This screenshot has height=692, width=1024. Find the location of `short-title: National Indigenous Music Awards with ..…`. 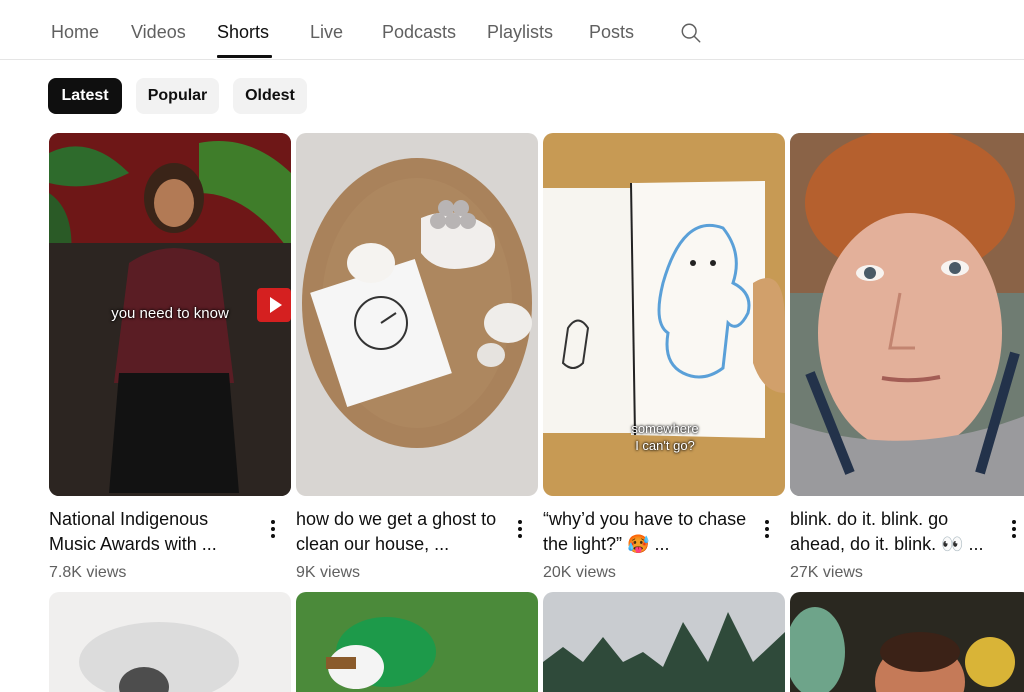

short-title: National Indigenous Music Awards with ..… is located at coordinates (151, 532).